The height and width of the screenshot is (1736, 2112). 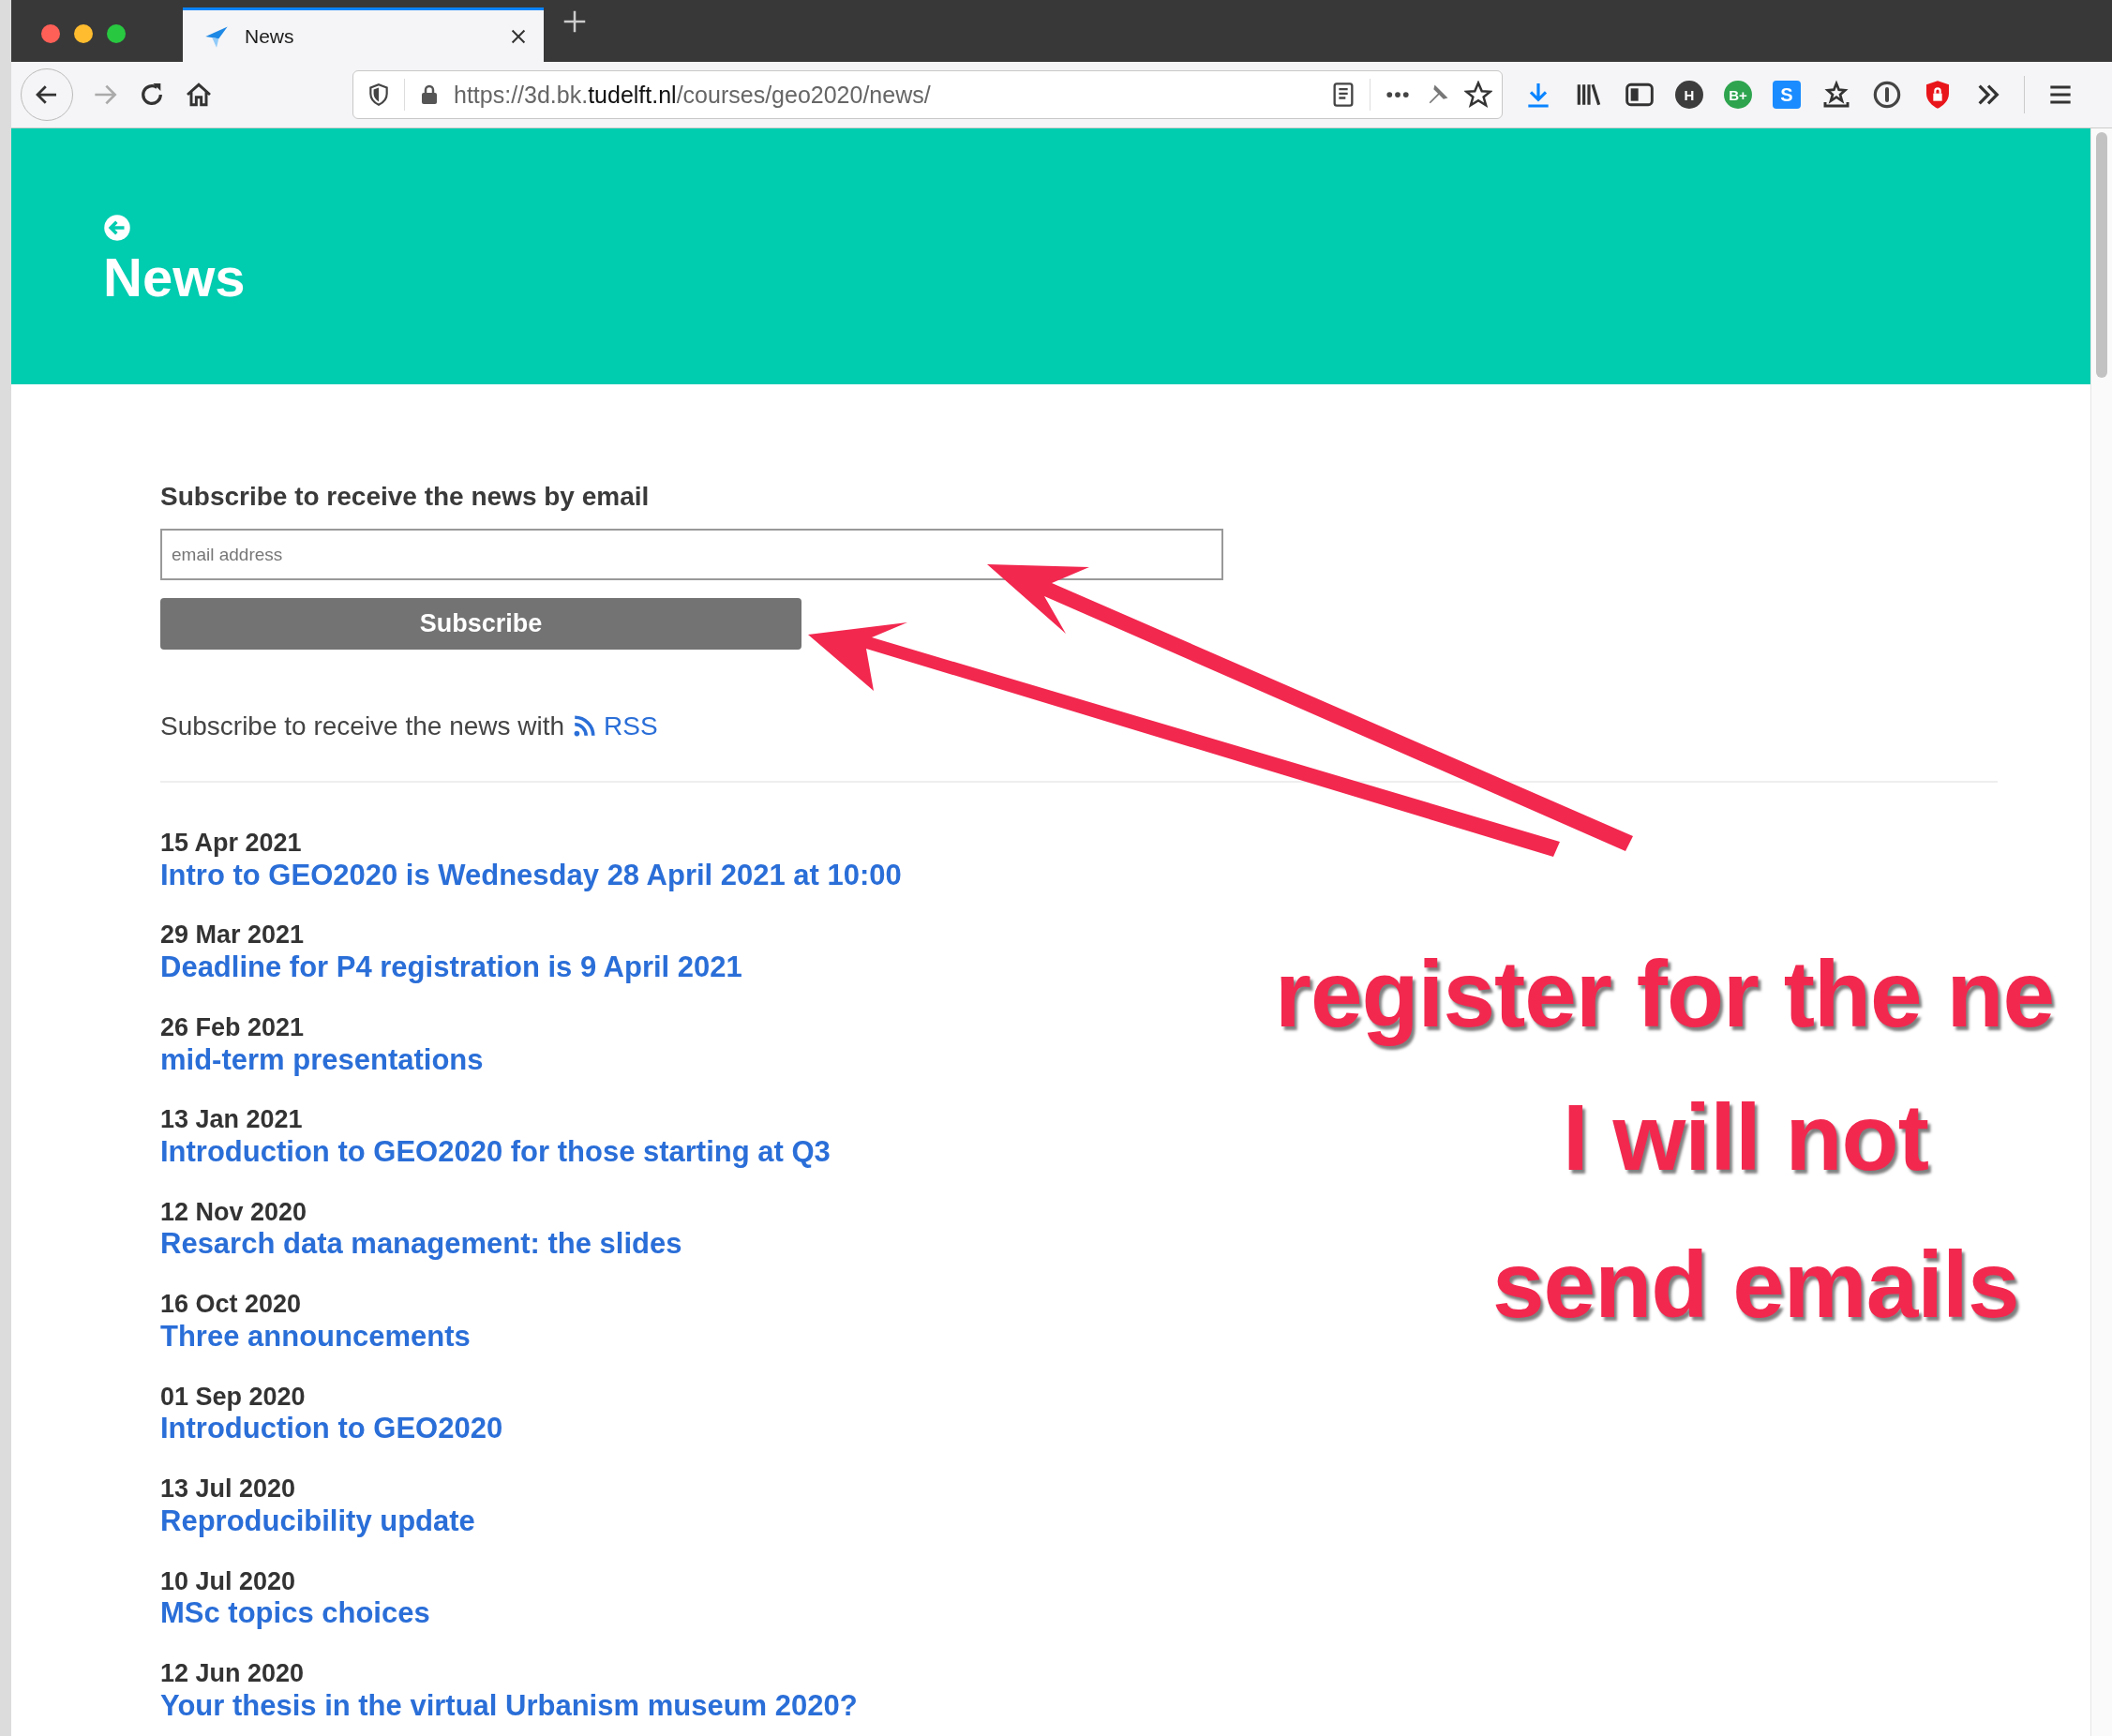 I want to click on star-tray-icon, so click(x=1836, y=95).